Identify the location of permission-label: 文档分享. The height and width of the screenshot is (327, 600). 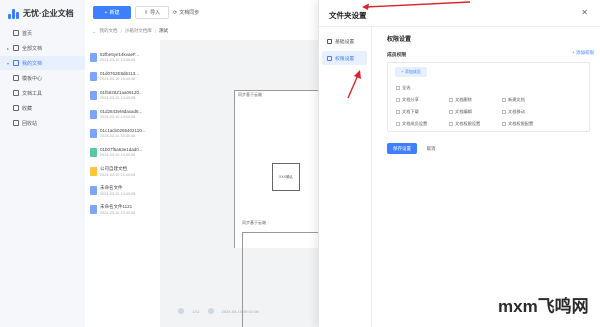
(410, 99).